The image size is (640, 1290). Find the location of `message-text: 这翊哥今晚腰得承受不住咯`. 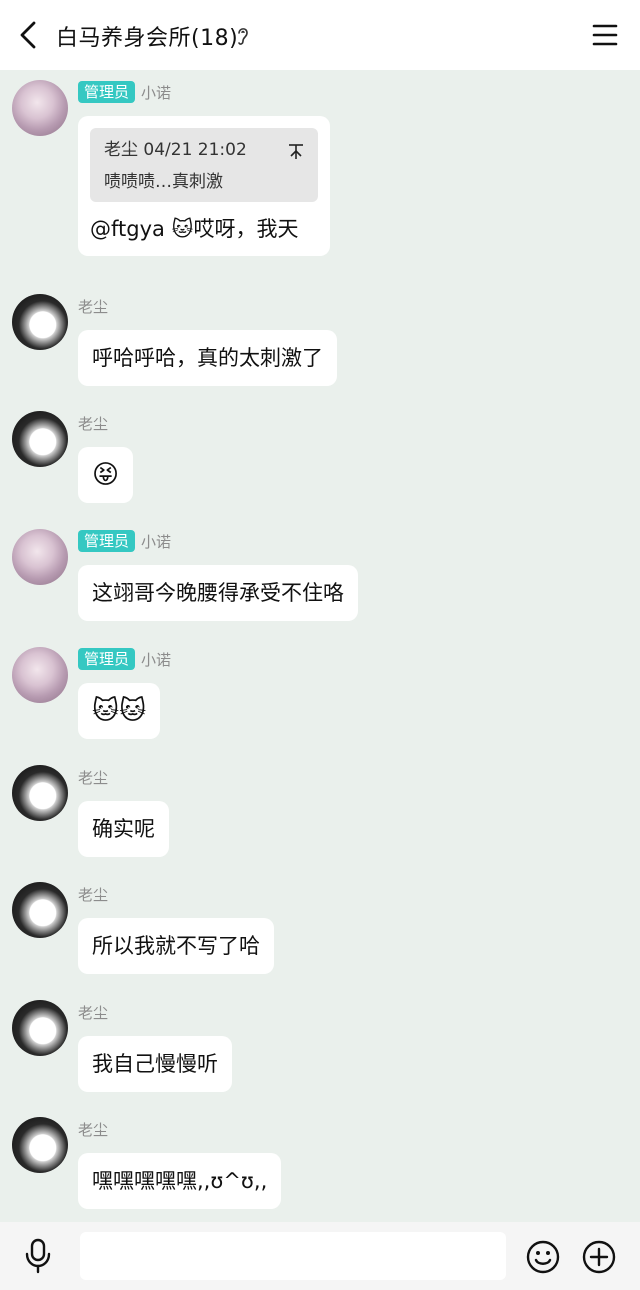

message-text: 这翊哥今晚腰得承受不住咯 is located at coordinates (218, 593).